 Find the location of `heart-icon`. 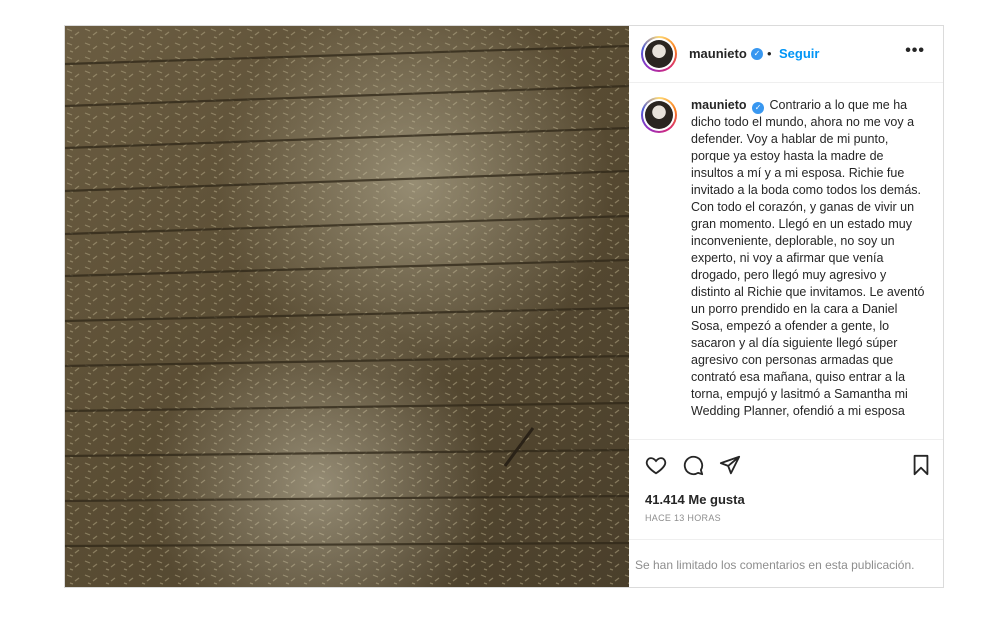

heart-icon is located at coordinates (656, 467).